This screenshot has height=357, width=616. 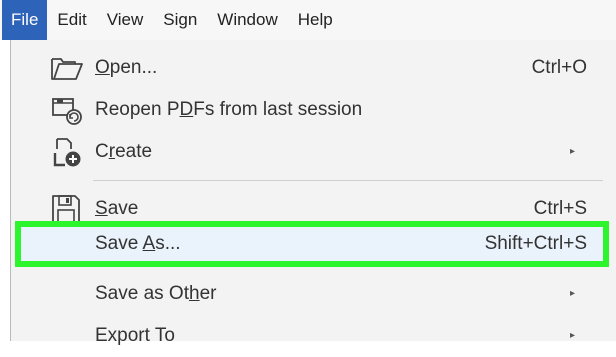 I want to click on menu-help: Help, so click(x=315, y=20).